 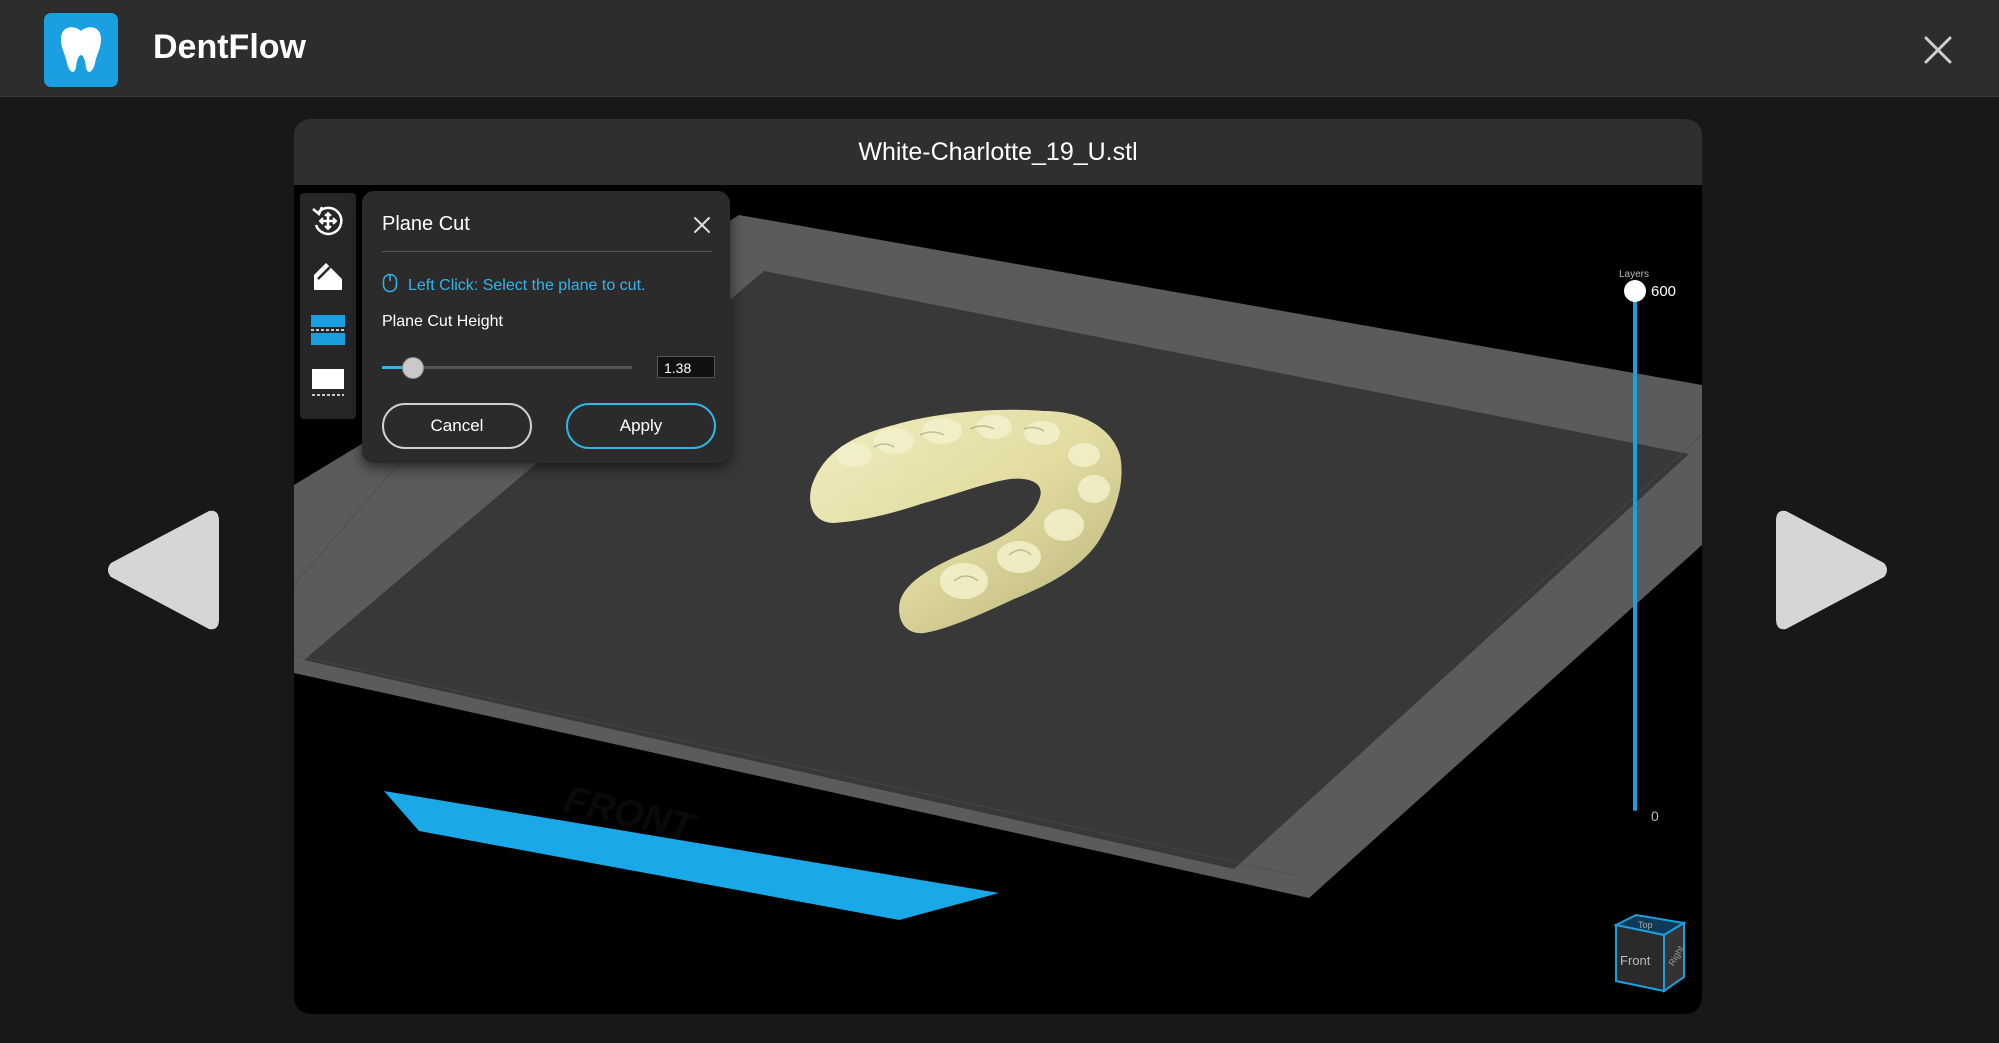 What do you see at coordinates (527, 285) in the screenshot?
I see `hint-text: Left Click: Select the plane to cut.` at bounding box center [527, 285].